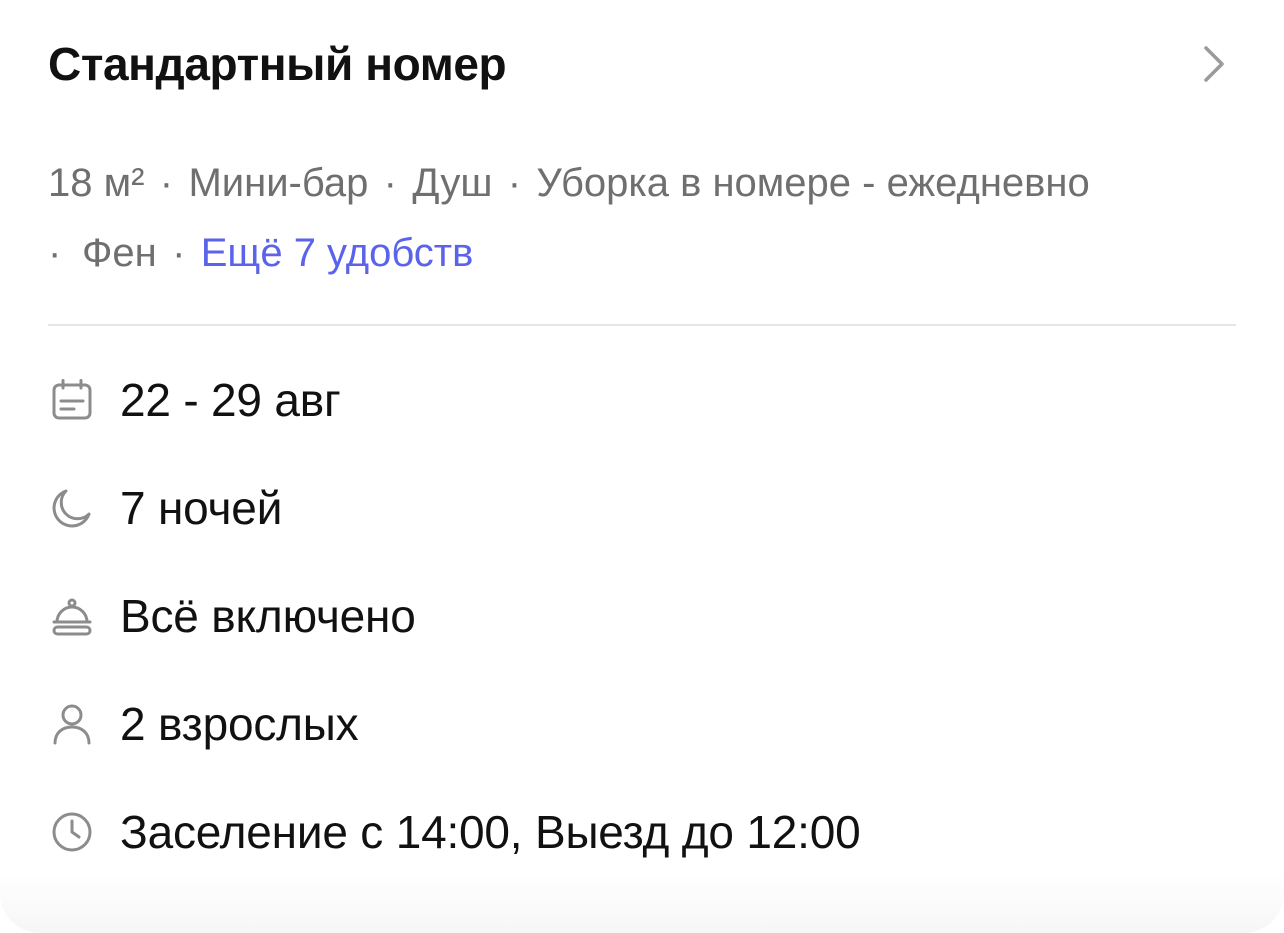 The height and width of the screenshot is (933, 1284). What do you see at coordinates (643, 724) in the screenshot?
I see `detail-guests: 2 взрослых` at bounding box center [643, 724].